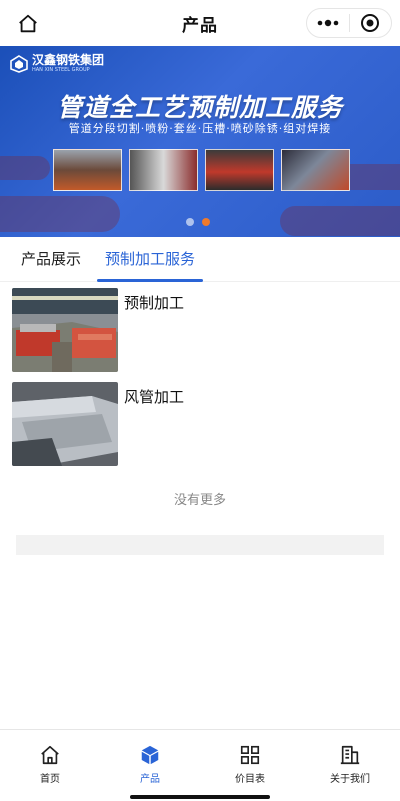 The width and height of the screenshot is (400, 801). I want to click on tabbar-label: 价目表, so click(250, 779).